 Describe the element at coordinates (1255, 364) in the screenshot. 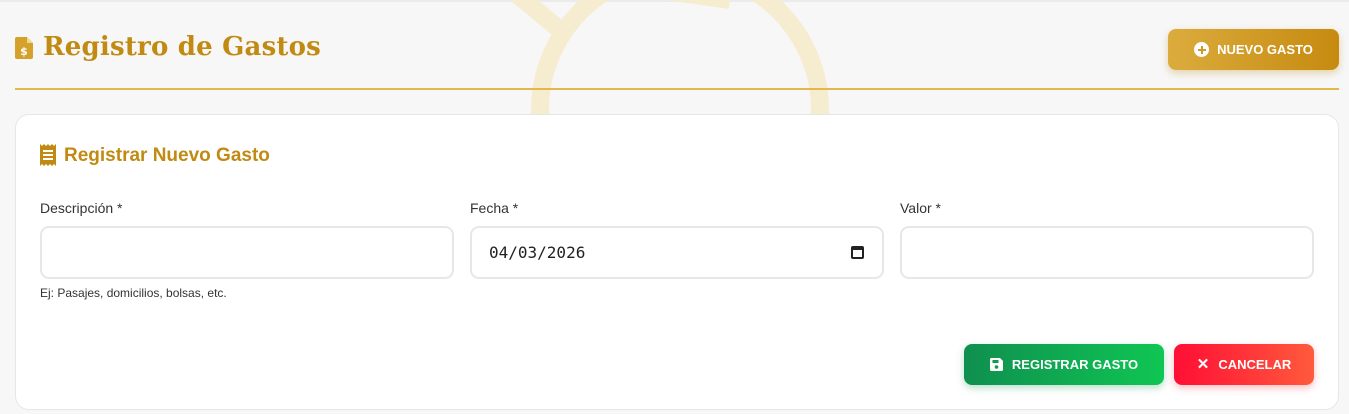

I see `cancel-label: CANCELAR` at that location.